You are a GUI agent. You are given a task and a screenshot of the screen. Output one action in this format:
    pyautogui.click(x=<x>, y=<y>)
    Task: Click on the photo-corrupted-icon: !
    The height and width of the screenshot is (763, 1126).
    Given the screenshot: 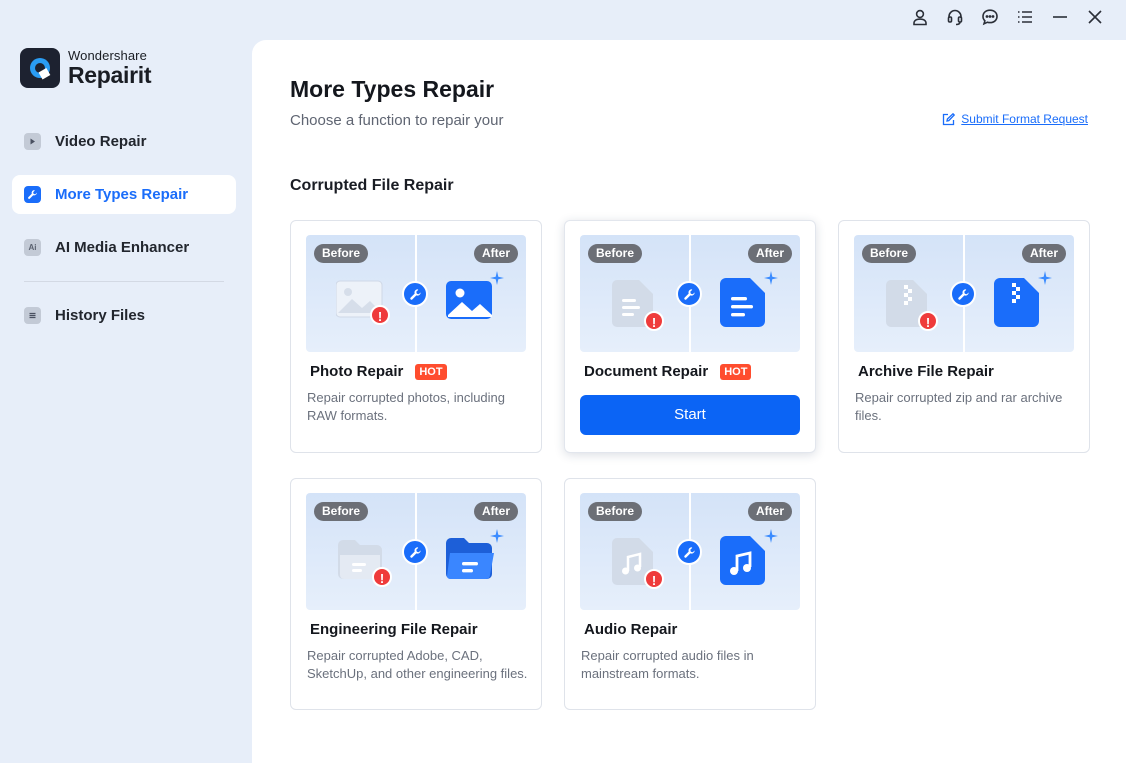 What is the action you would take?
    pyautogui.click(x=362, y=302)
    